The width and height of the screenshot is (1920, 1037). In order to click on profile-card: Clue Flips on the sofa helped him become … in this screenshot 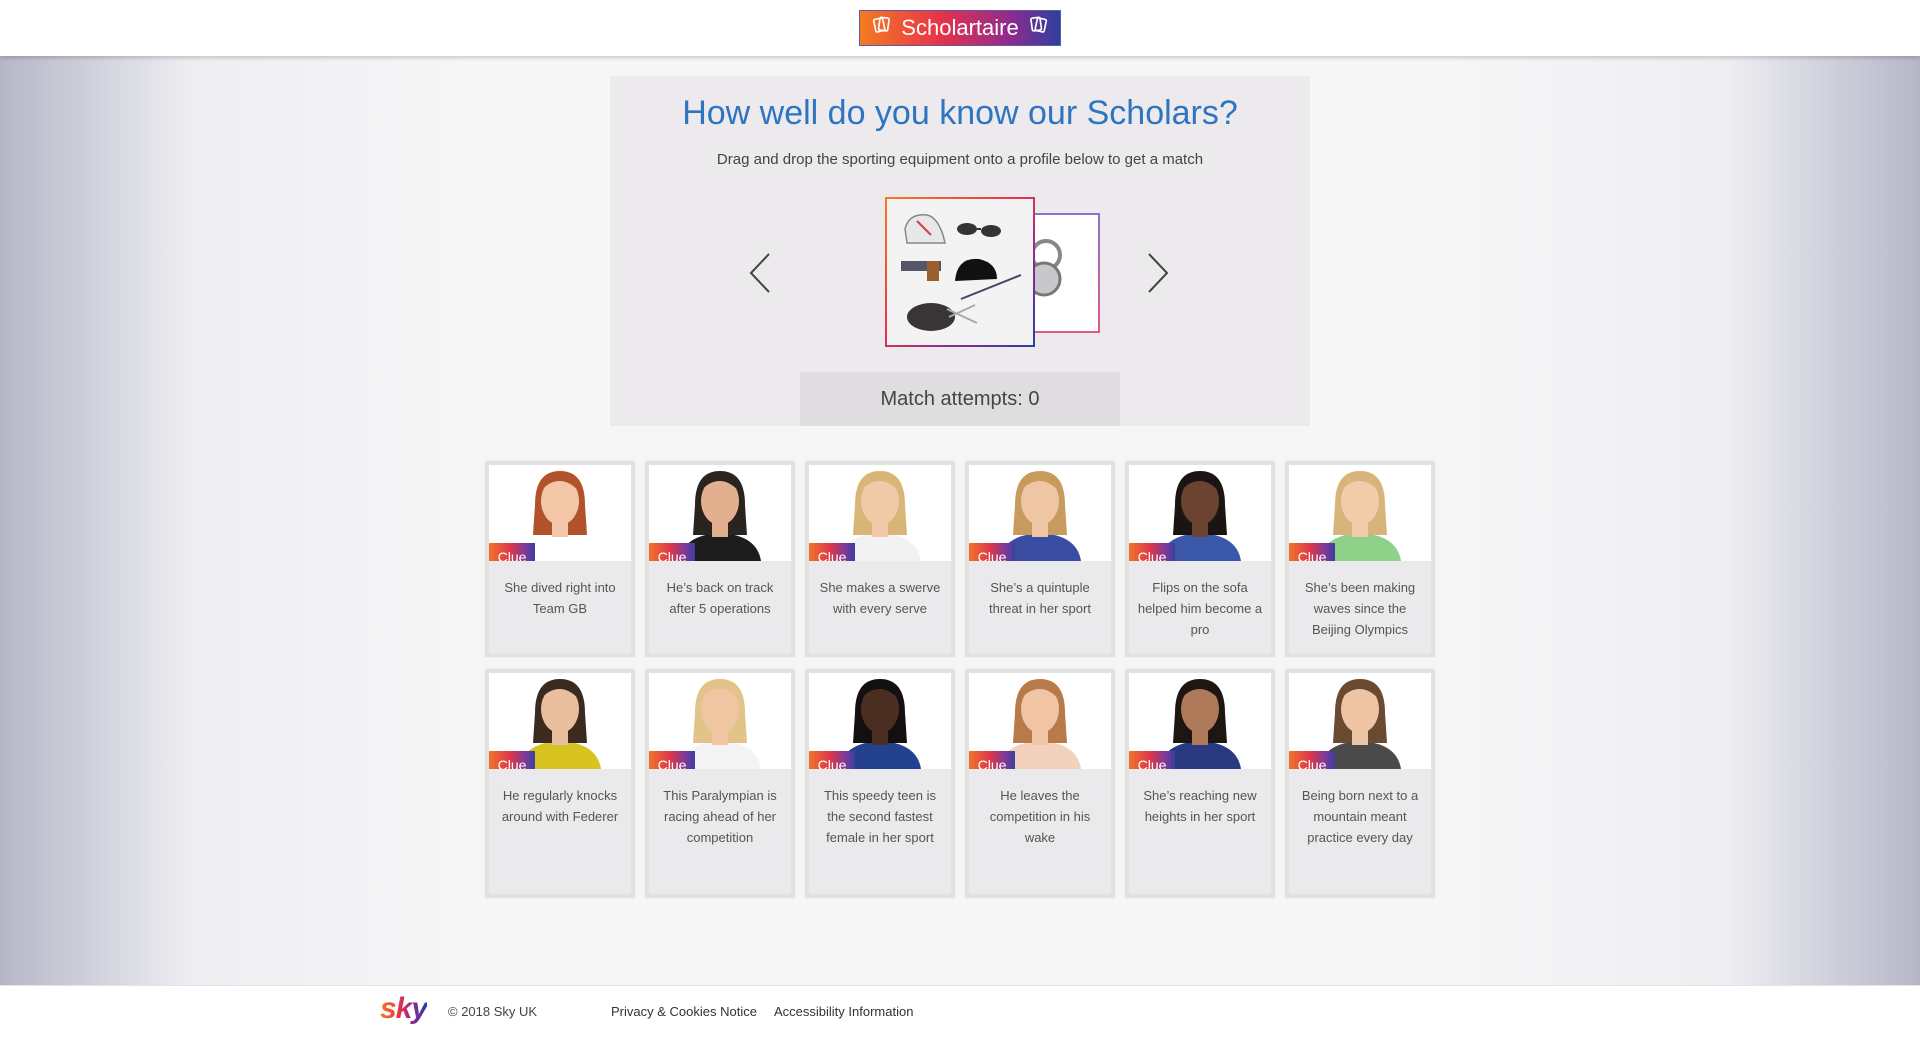, I will do `click(1200, 559)`.